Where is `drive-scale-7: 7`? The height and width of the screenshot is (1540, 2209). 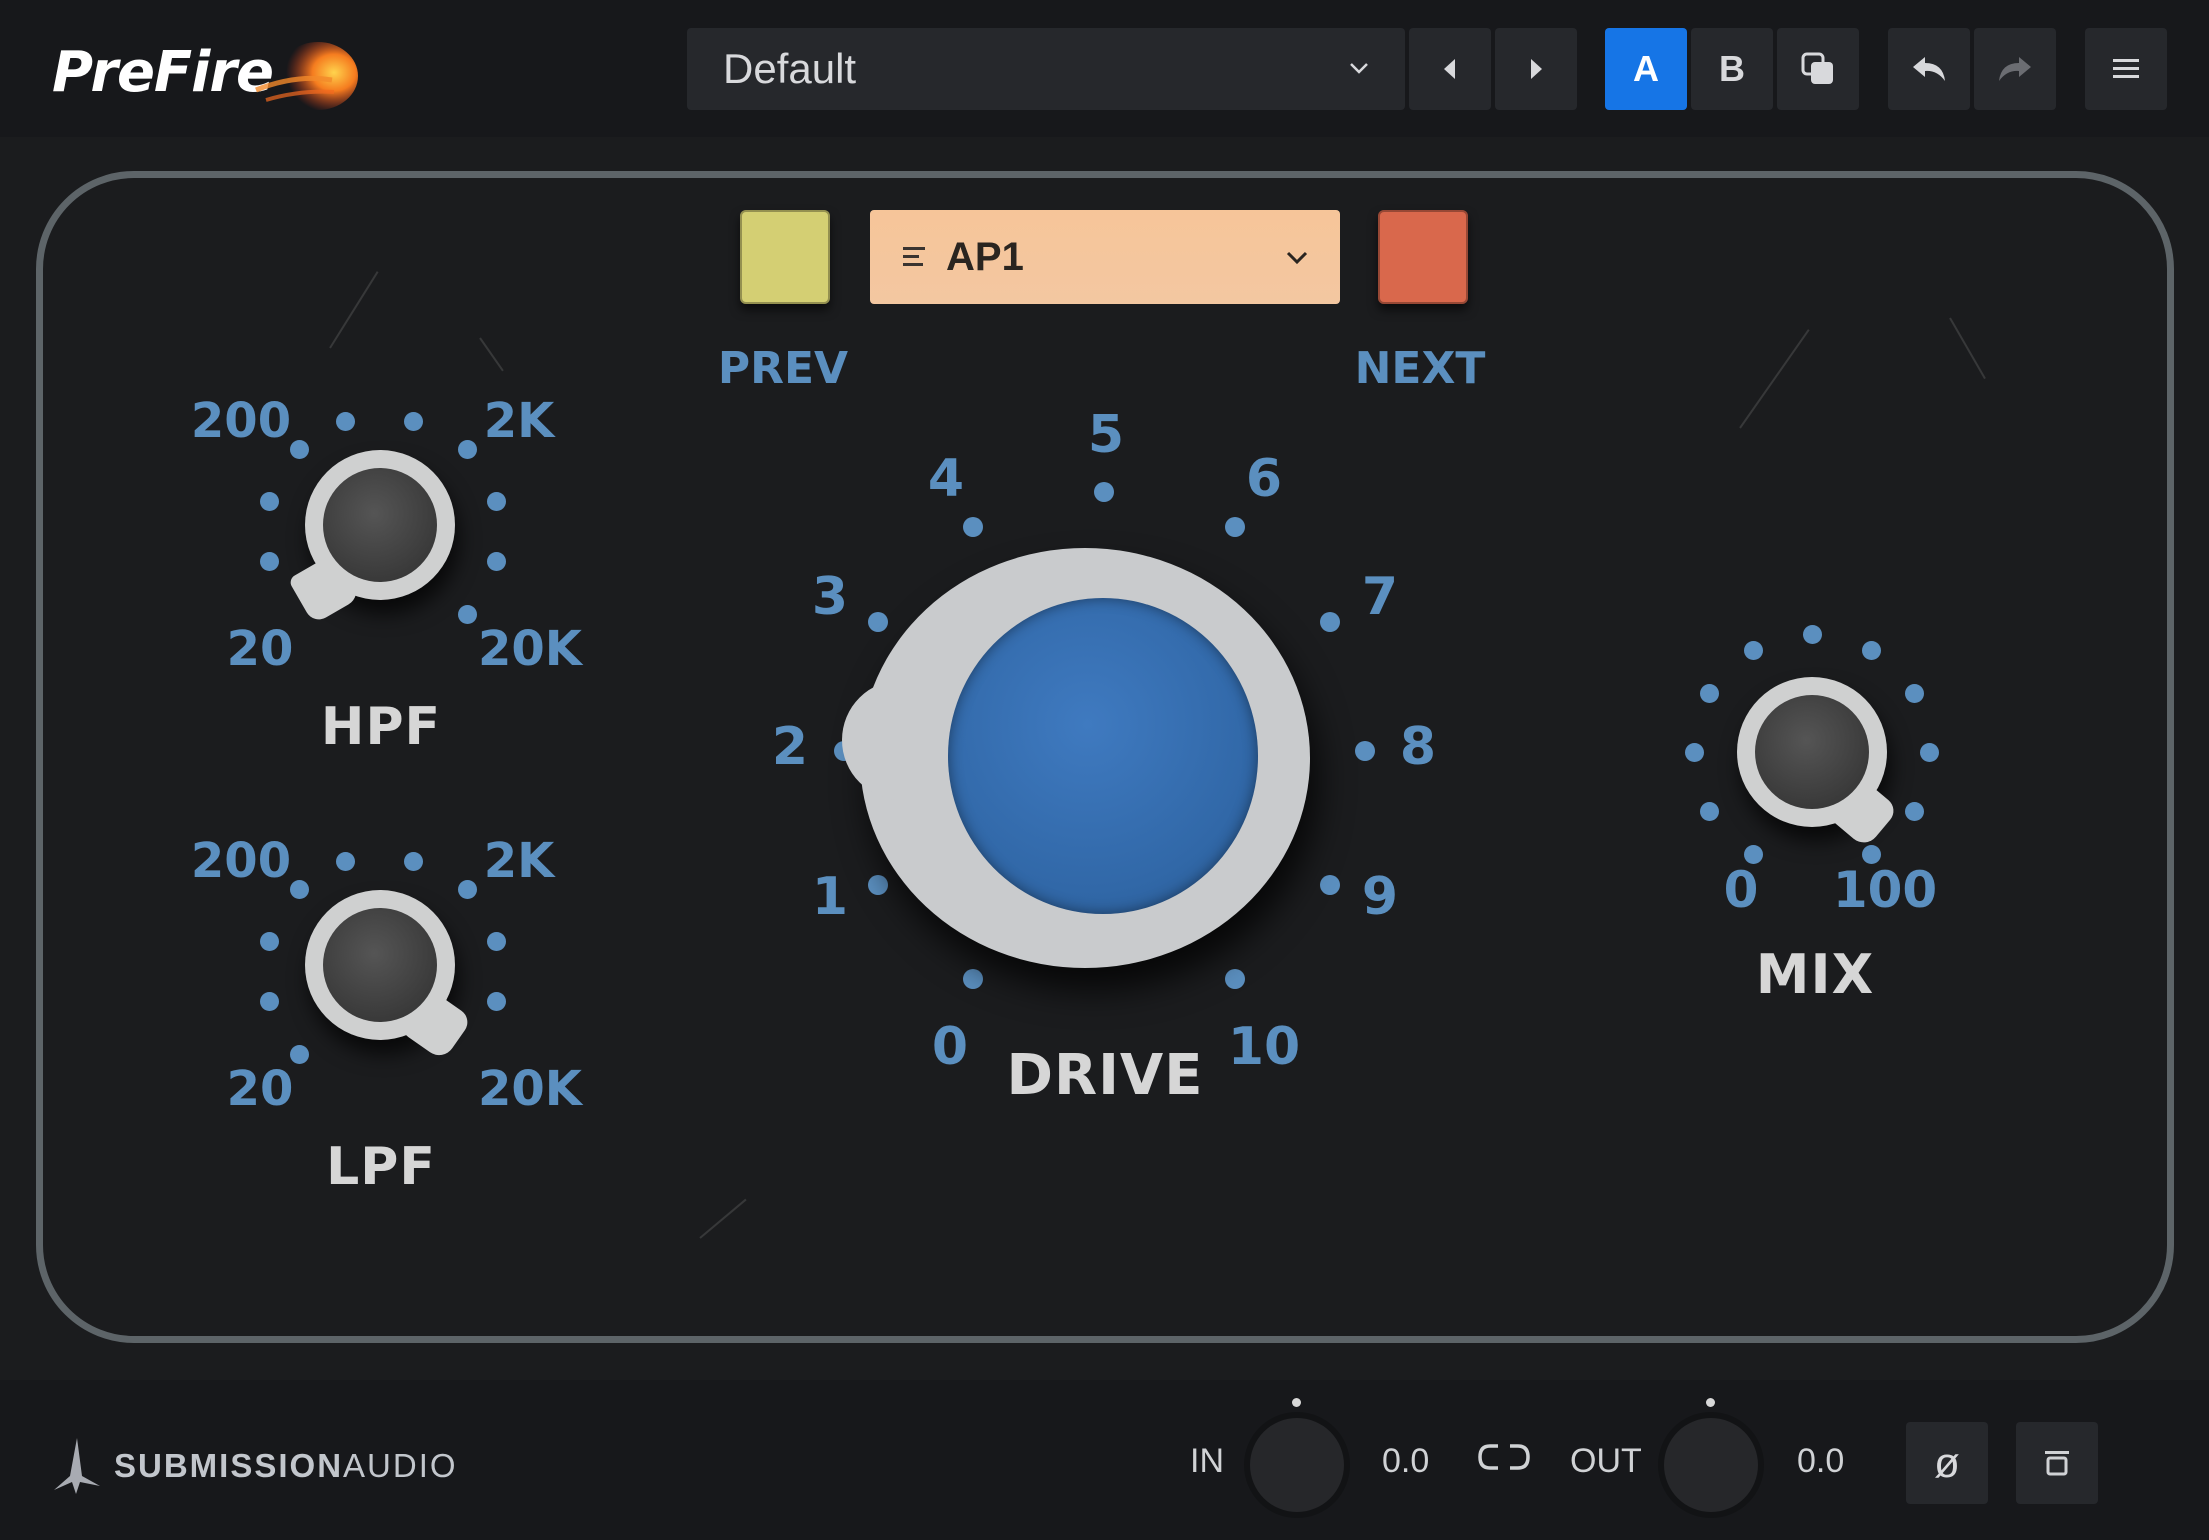
drive-scale-7: 7 is located at coordinates (1380, 597).